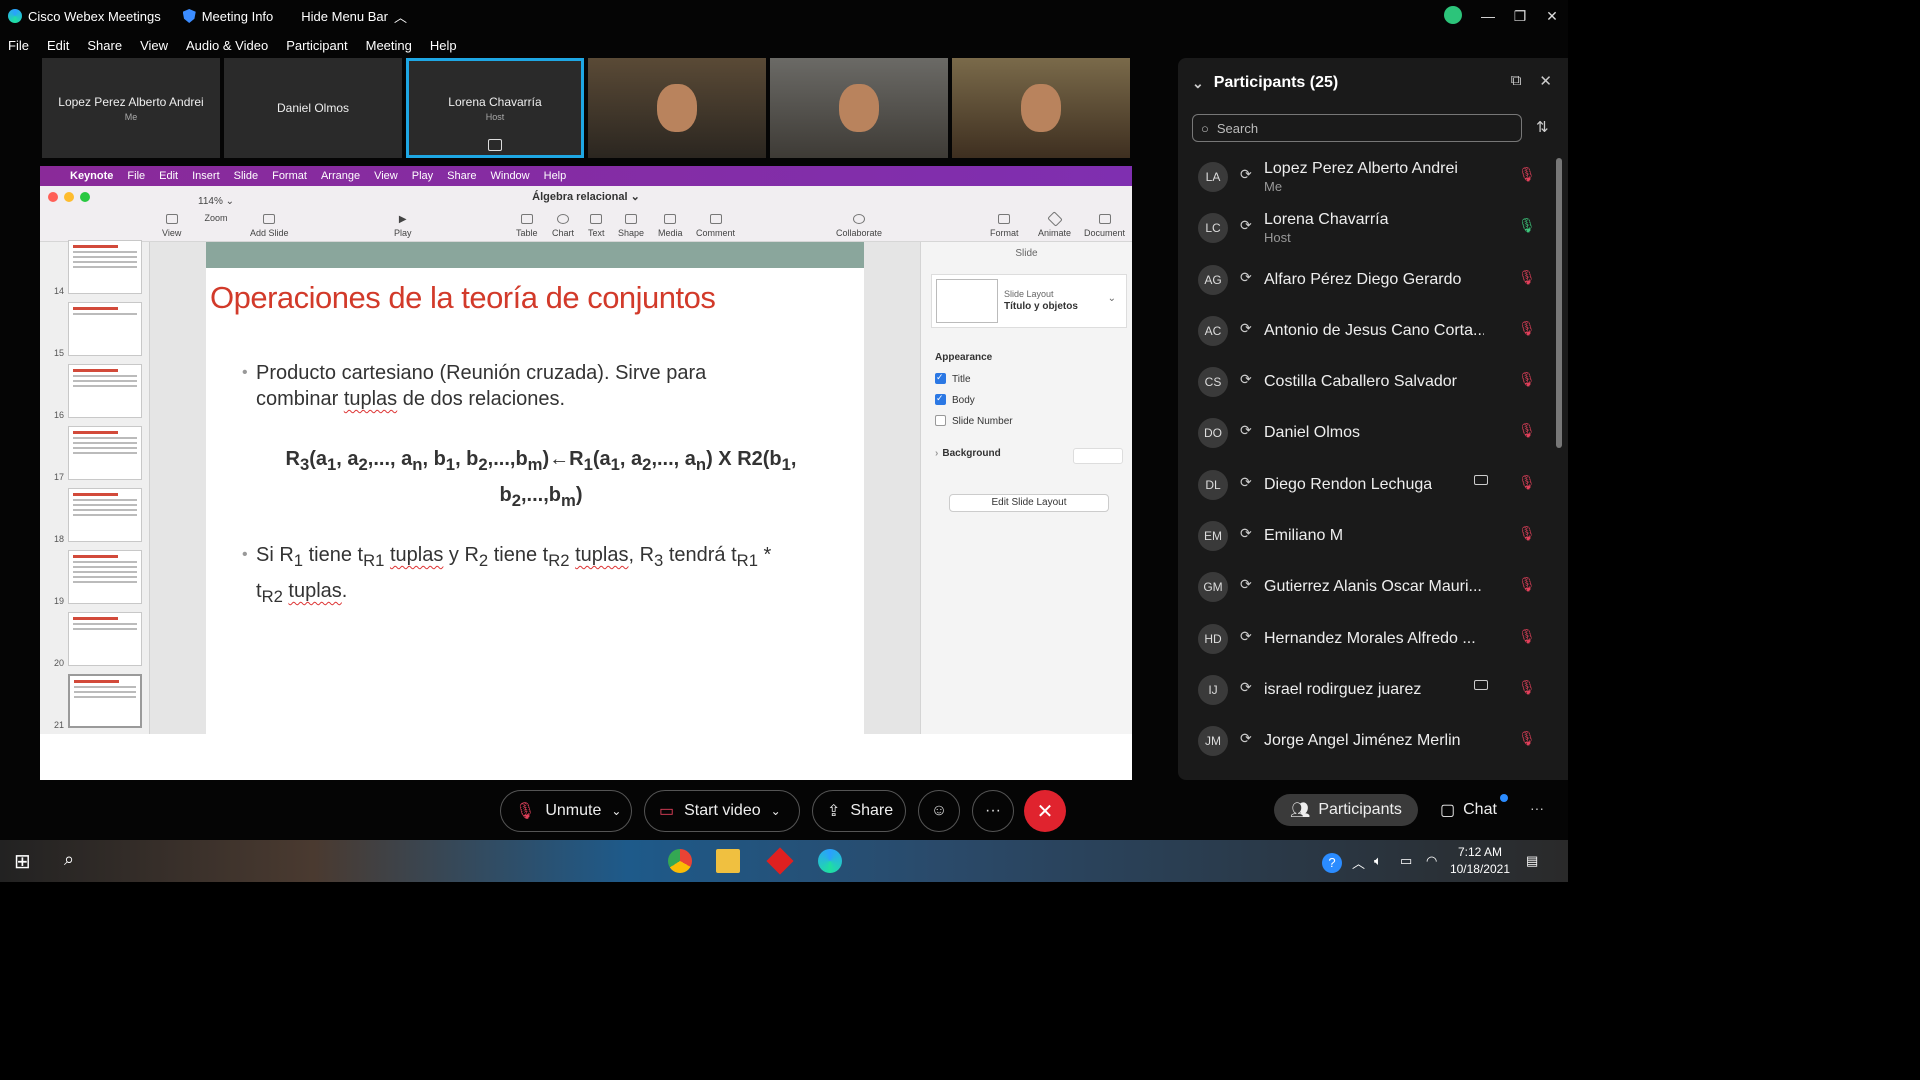 This screenshot has width=1920, height=1080. What do you see at coordinates (154, 45) in the screenshot?
I see `menu-view: View` at bounding box center [154, 45].